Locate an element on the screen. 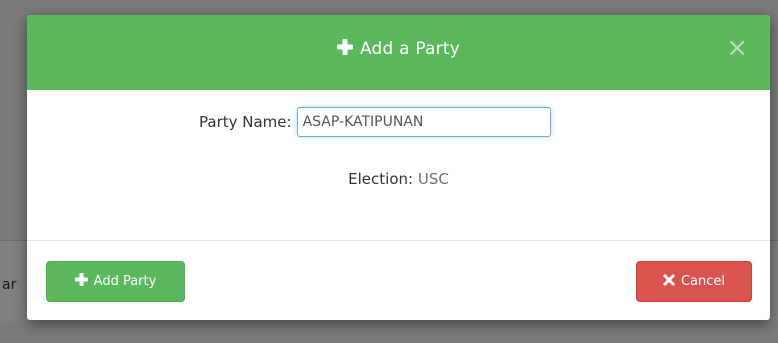  backdrop-partial-text: ar is located at coordinates (9, 285).